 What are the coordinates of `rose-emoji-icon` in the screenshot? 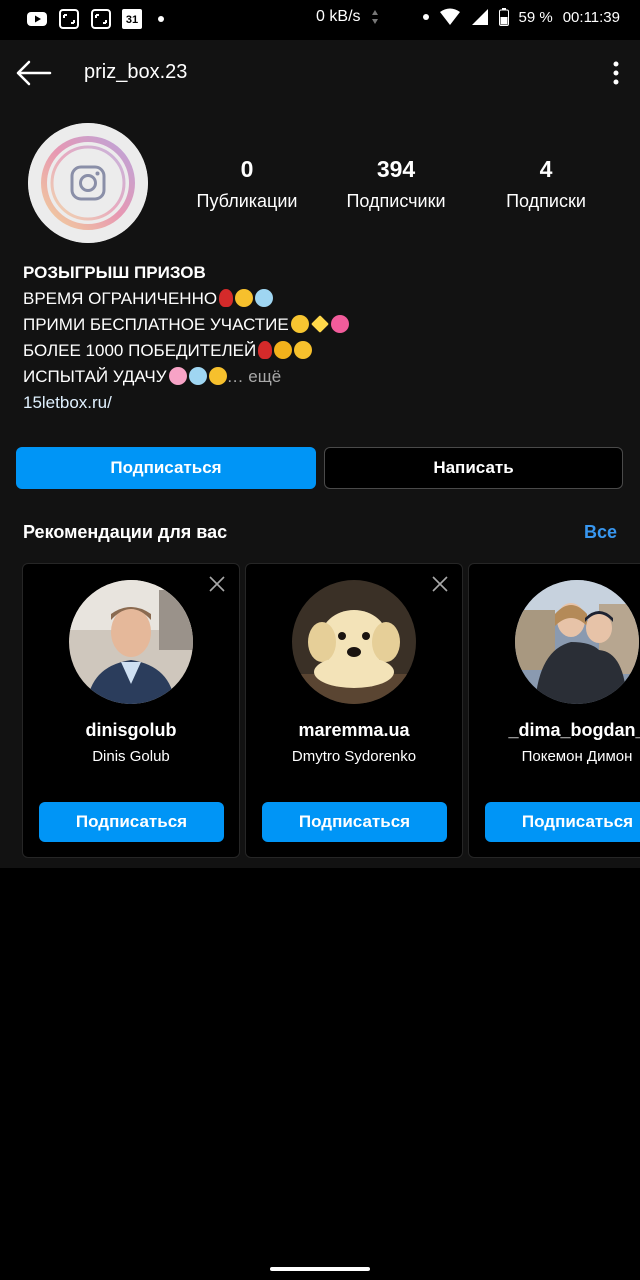 It's located at (226, 298).